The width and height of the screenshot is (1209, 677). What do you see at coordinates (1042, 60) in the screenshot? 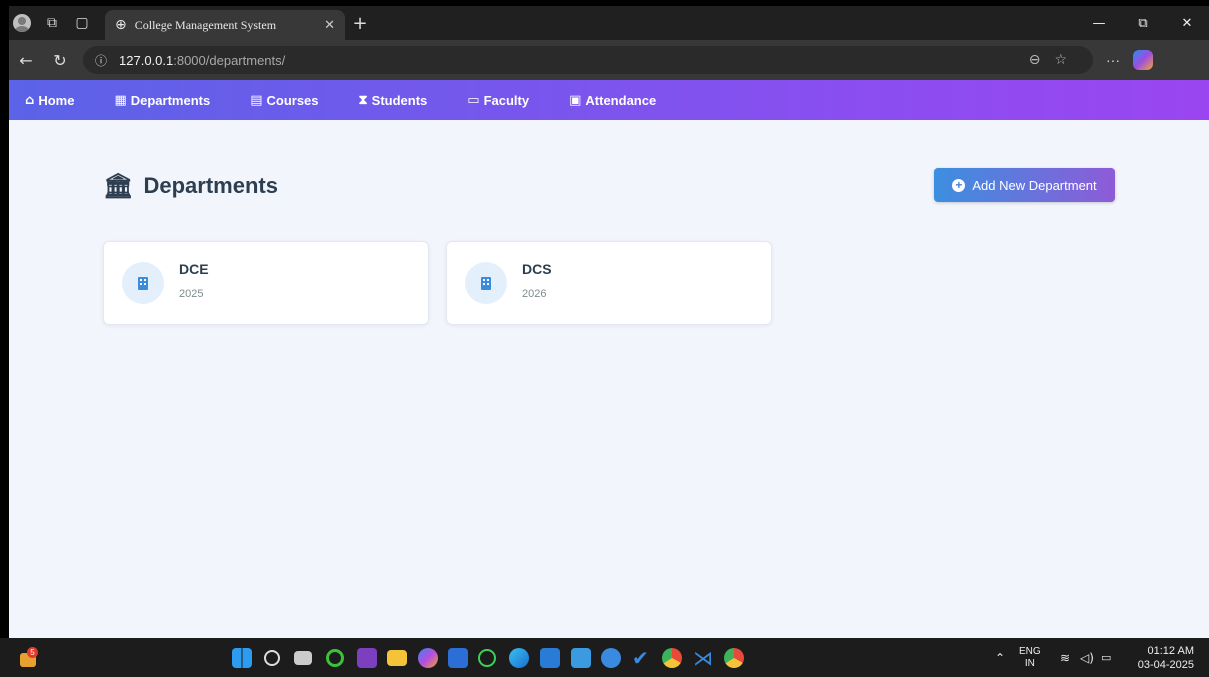
I see `zoom-icon: ⊖` at bounding box center [1042, 60].